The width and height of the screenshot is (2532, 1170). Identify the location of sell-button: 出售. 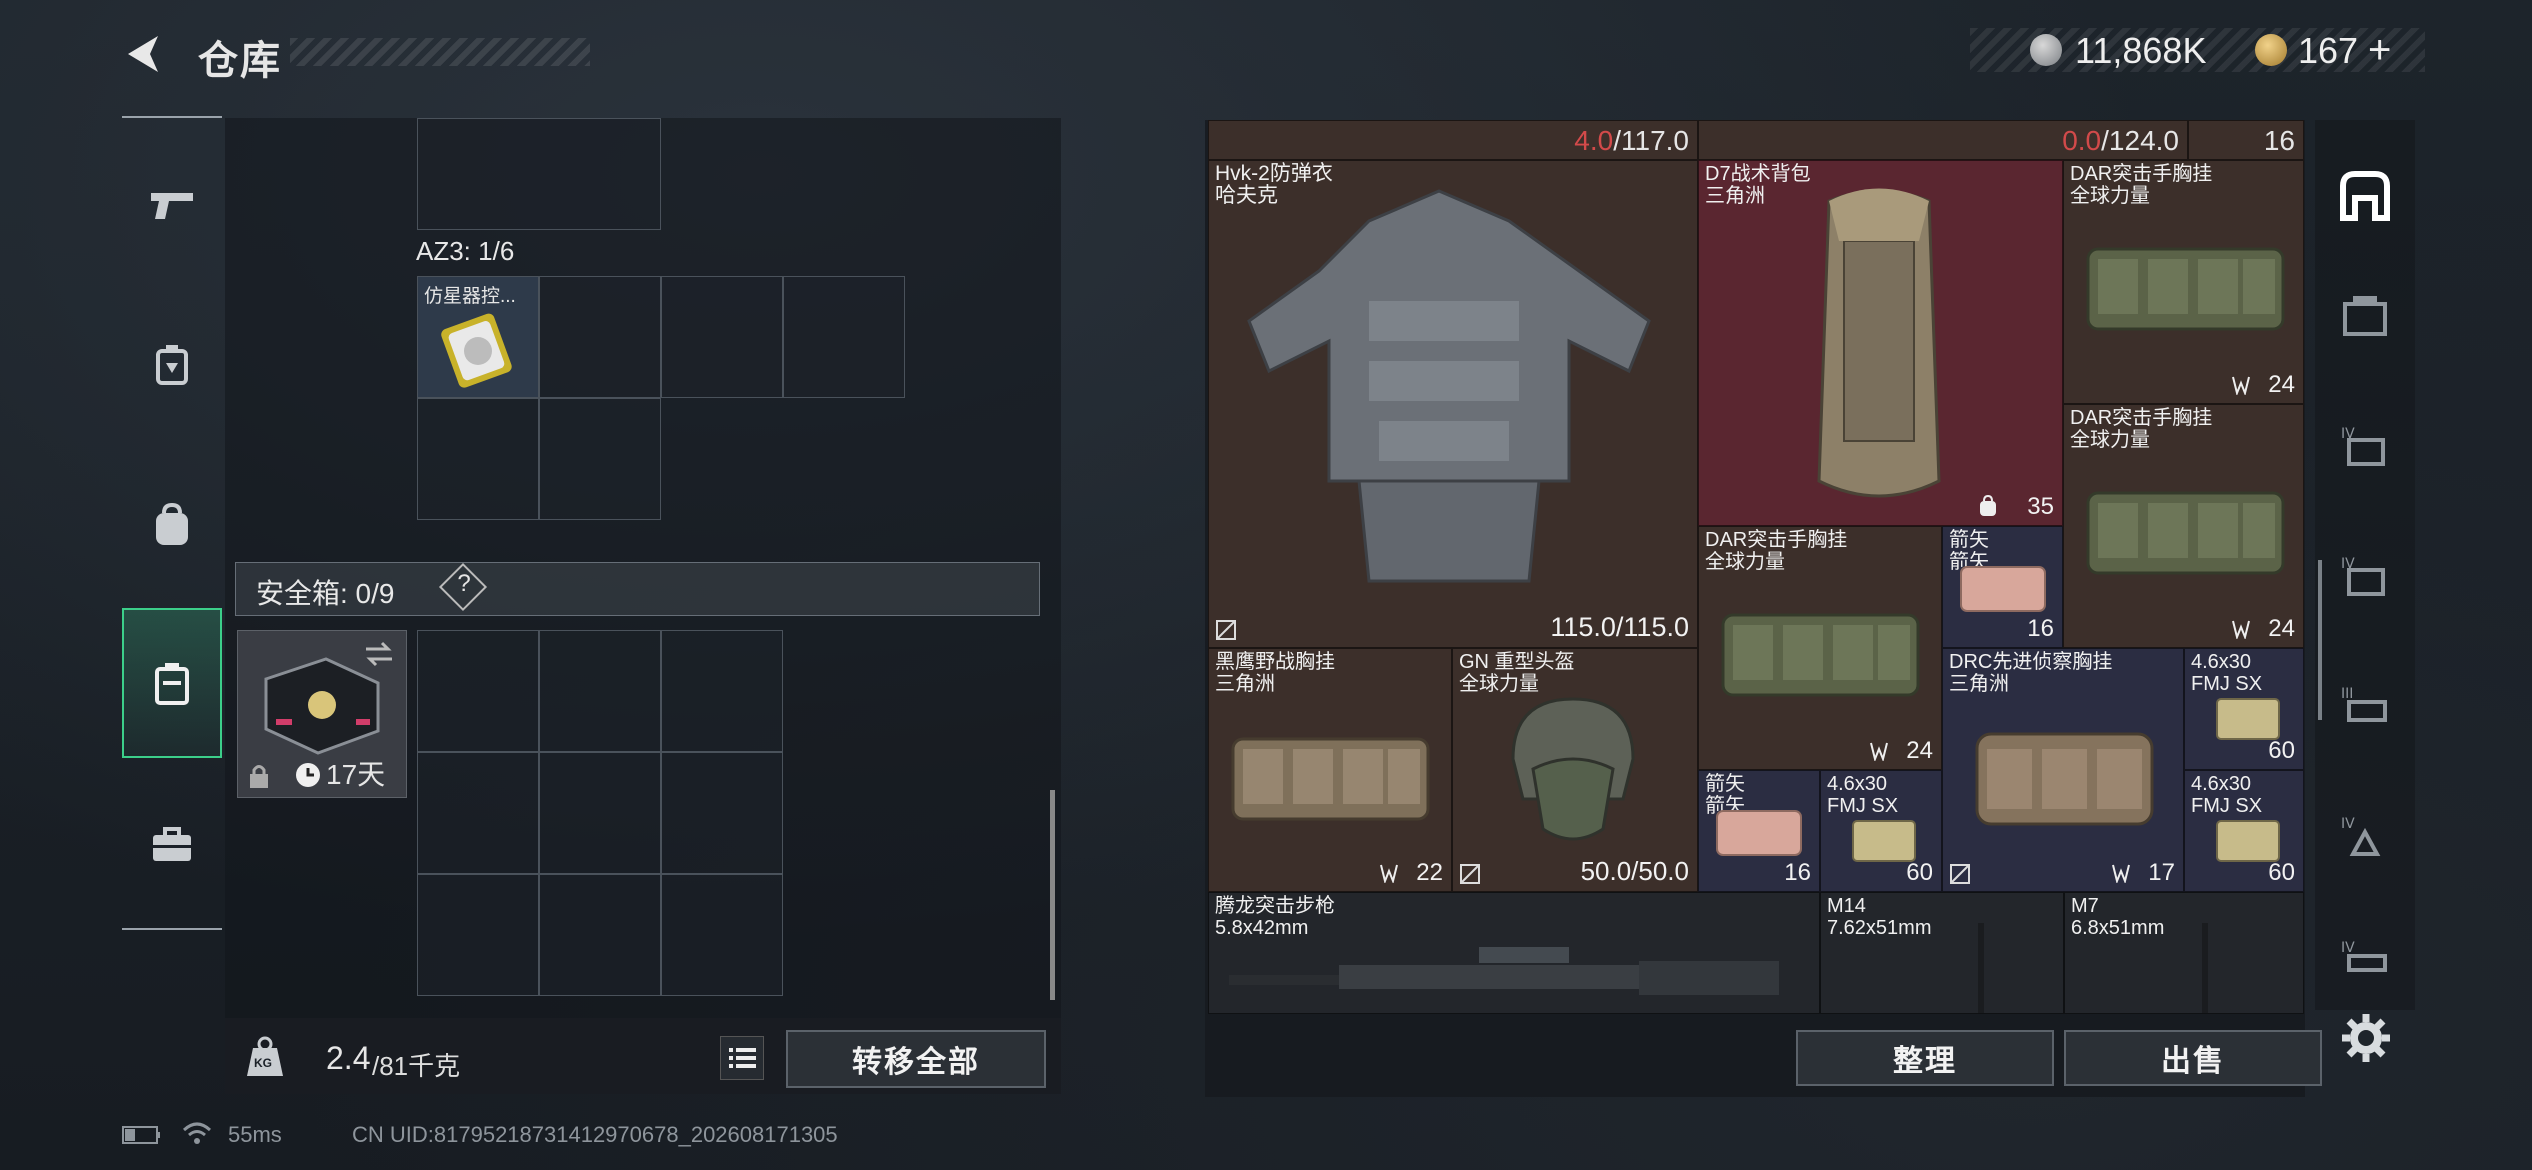
(2193, 1058).